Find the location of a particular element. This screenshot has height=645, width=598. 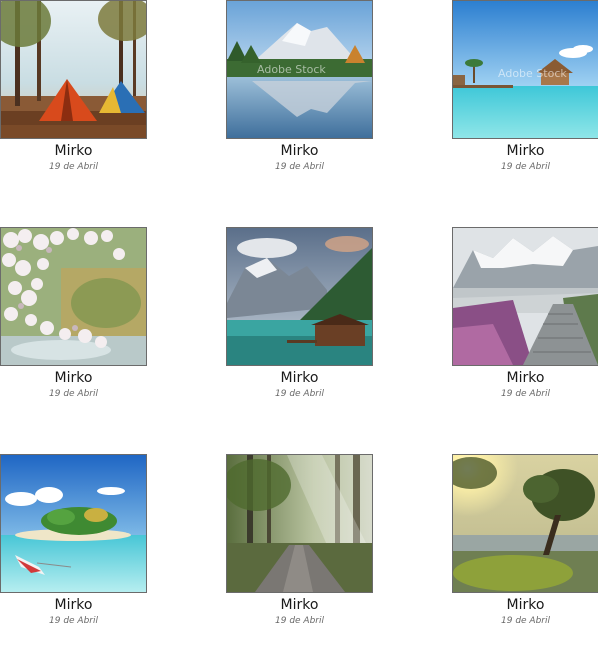

lakeside-tree-sunset-illustration is located at coordinates (525, 523).